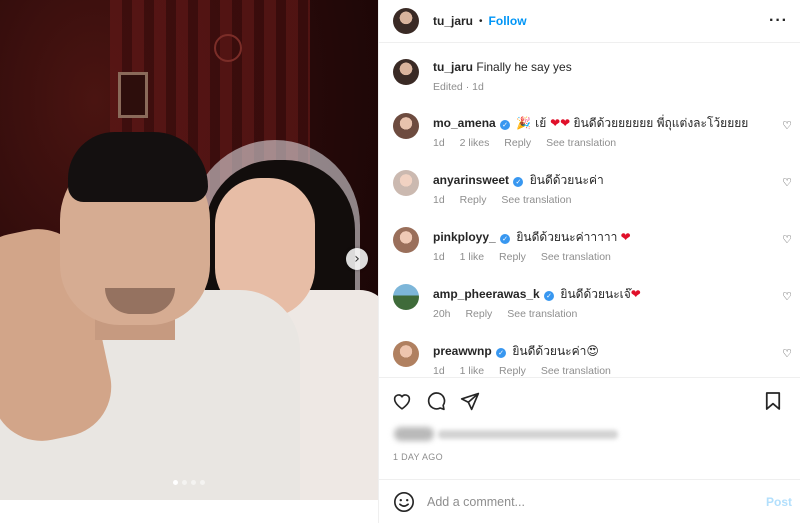 The image size is (800, 523). I want to click on comment-likes: 2 likes, so click(475, 143).